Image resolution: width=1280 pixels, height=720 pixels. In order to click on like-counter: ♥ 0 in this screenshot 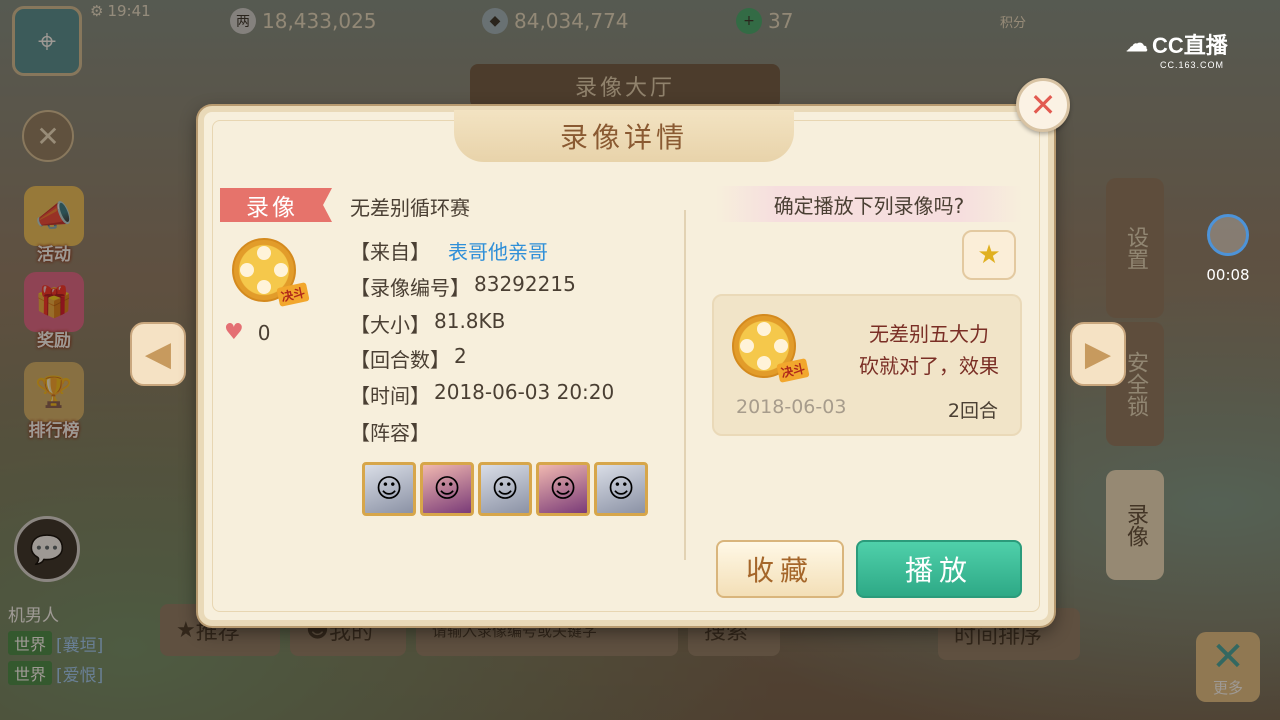, I will do `click(247, 332)`.